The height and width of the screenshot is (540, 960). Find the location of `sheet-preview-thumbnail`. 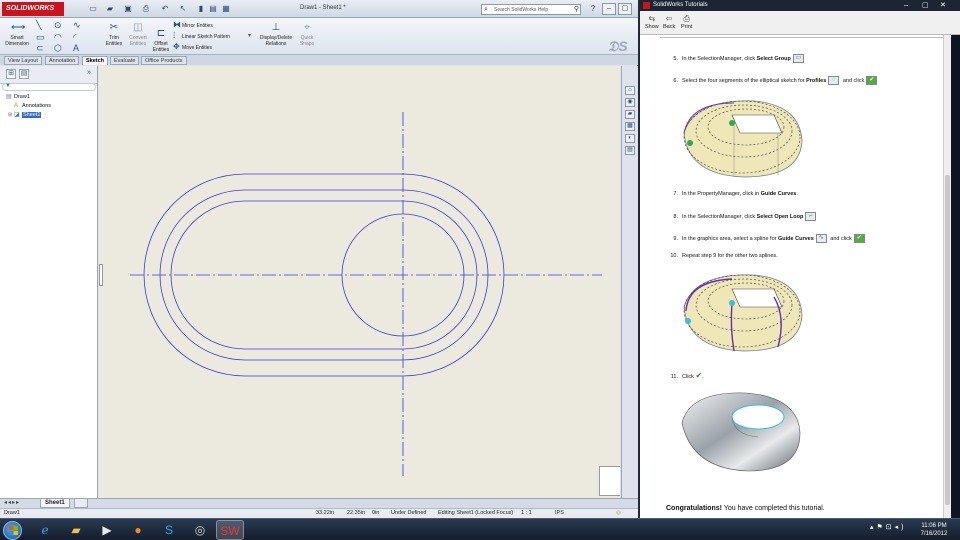

sheet-preview-thumbnail is located at coordinates (609, 481).